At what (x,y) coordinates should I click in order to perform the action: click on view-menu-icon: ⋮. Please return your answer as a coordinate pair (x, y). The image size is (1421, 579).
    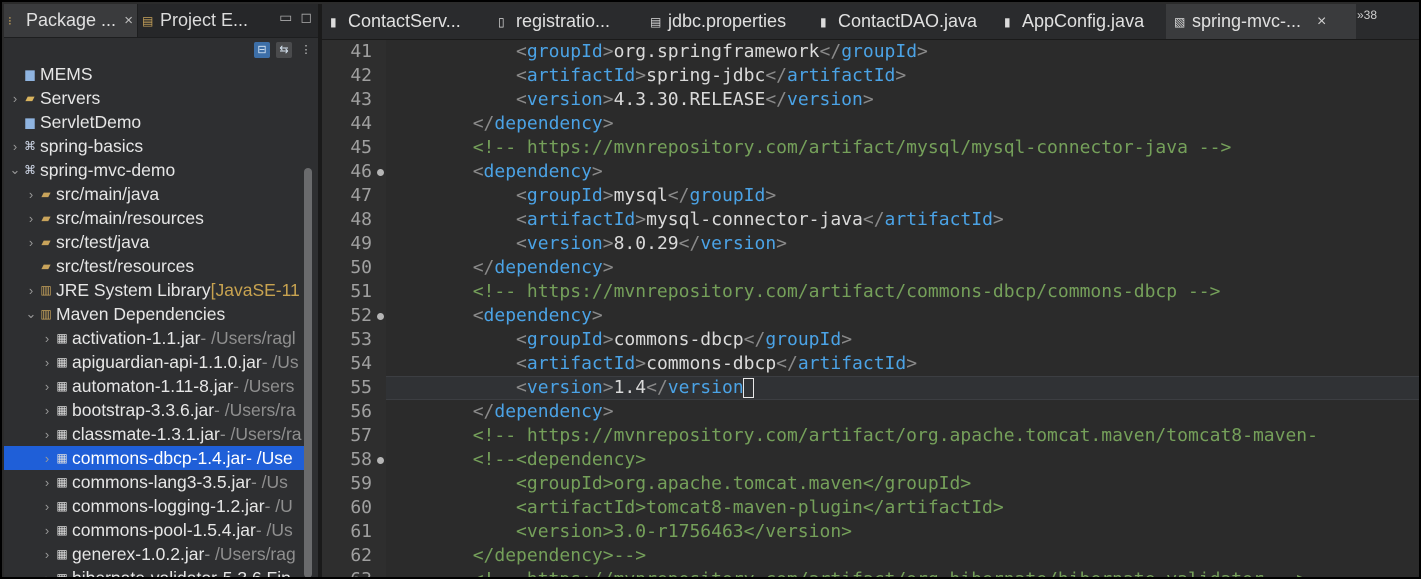
    Looking at the image, I should click on (306, 50).